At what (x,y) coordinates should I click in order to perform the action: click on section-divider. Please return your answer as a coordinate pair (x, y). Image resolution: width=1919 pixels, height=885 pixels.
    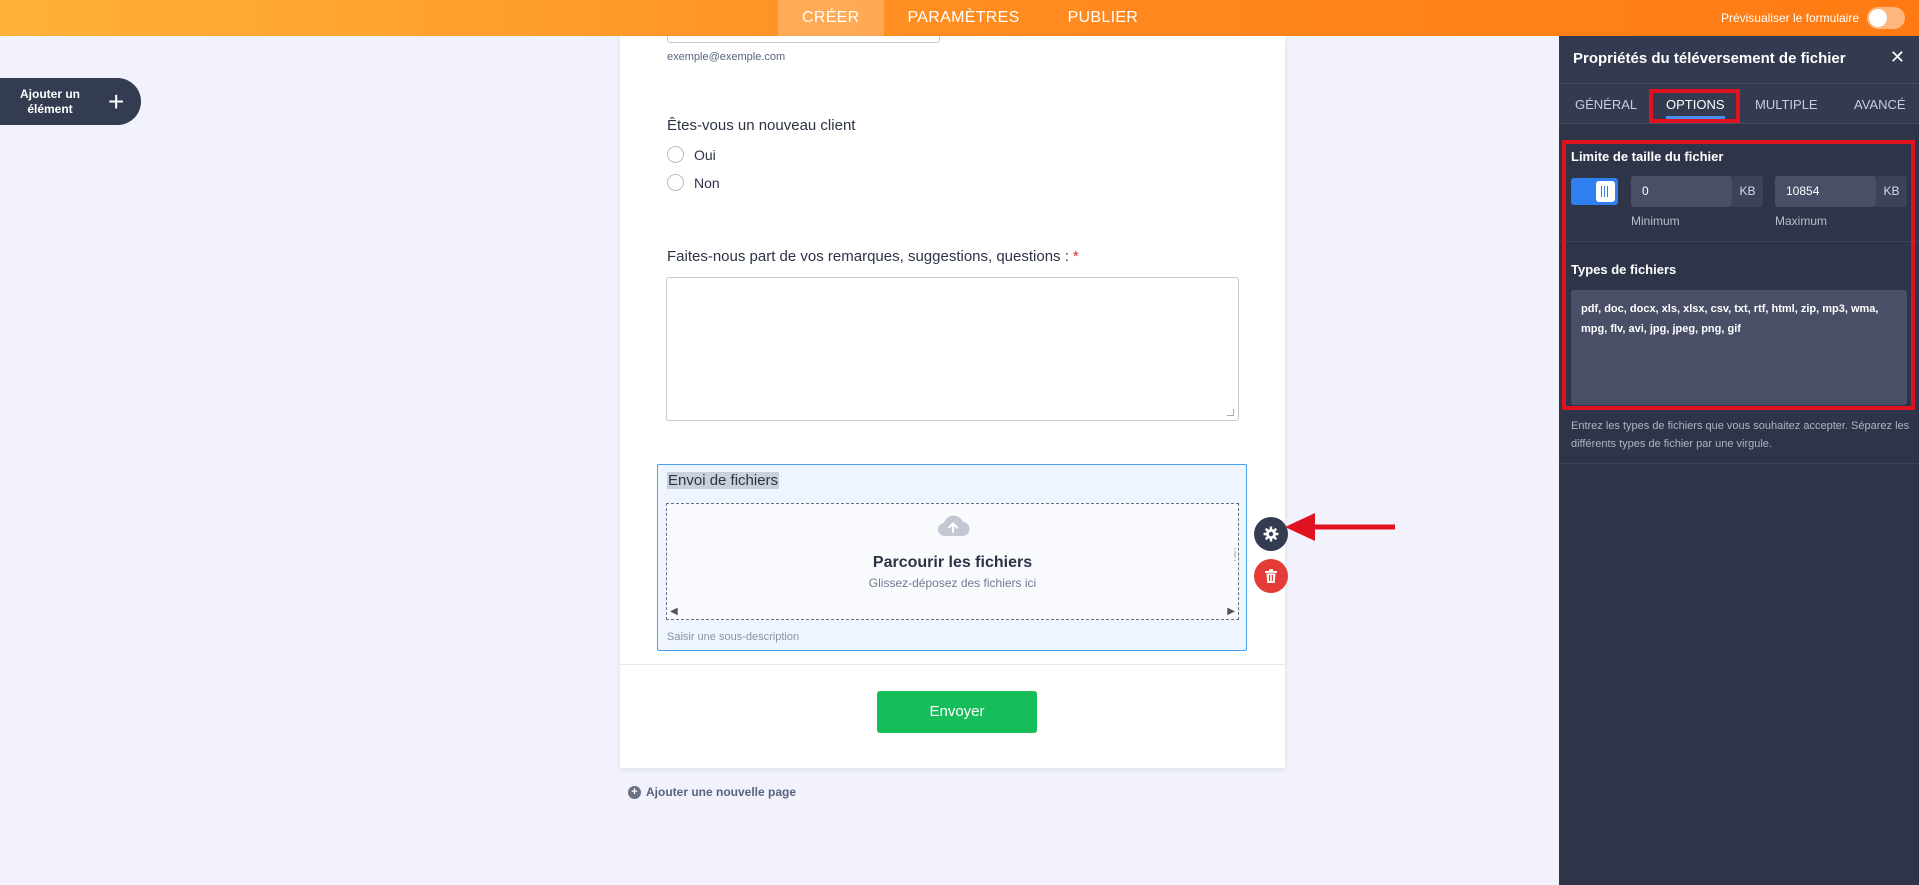
    Looking at the image, I should click on (1739, 463).